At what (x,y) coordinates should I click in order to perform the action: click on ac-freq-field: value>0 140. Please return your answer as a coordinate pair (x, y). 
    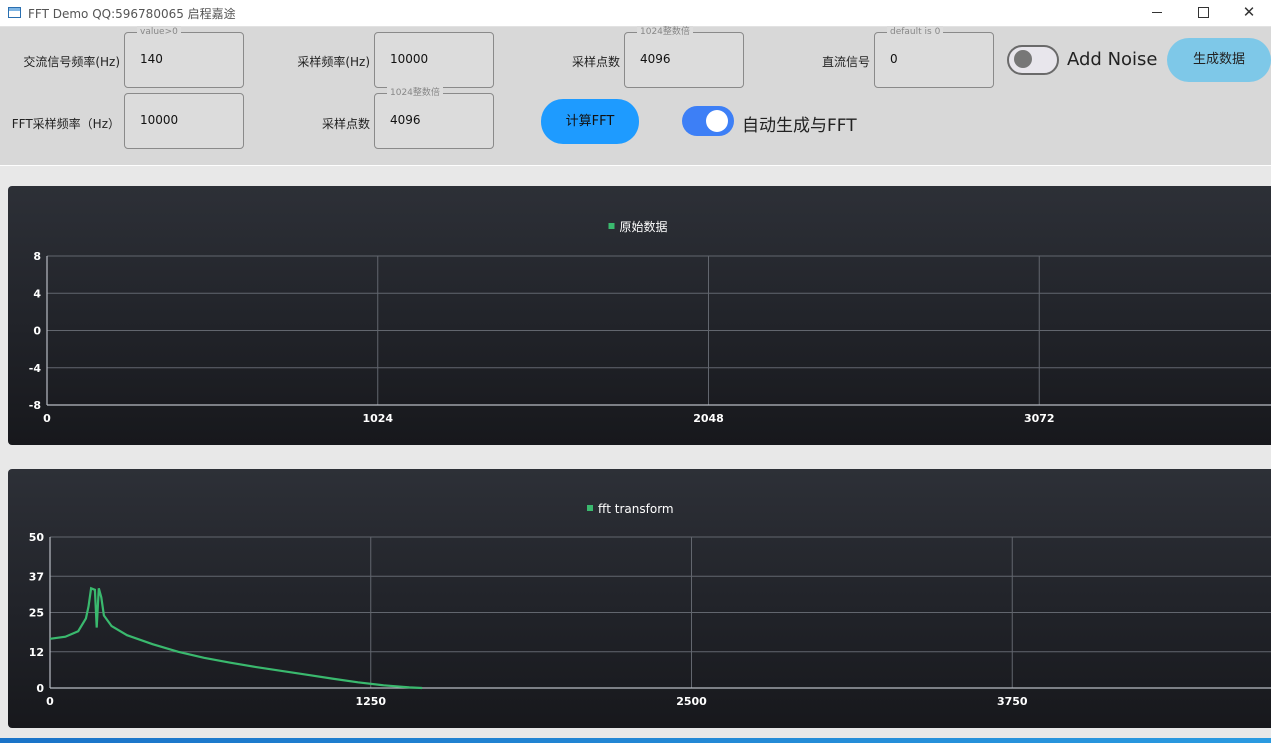
    Looking at the image, I should click on (184, 57).